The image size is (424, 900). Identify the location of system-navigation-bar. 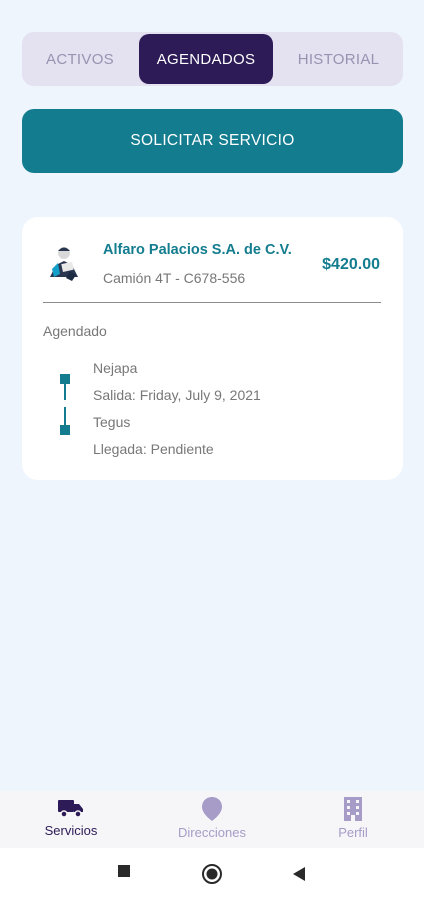
(212, 874).